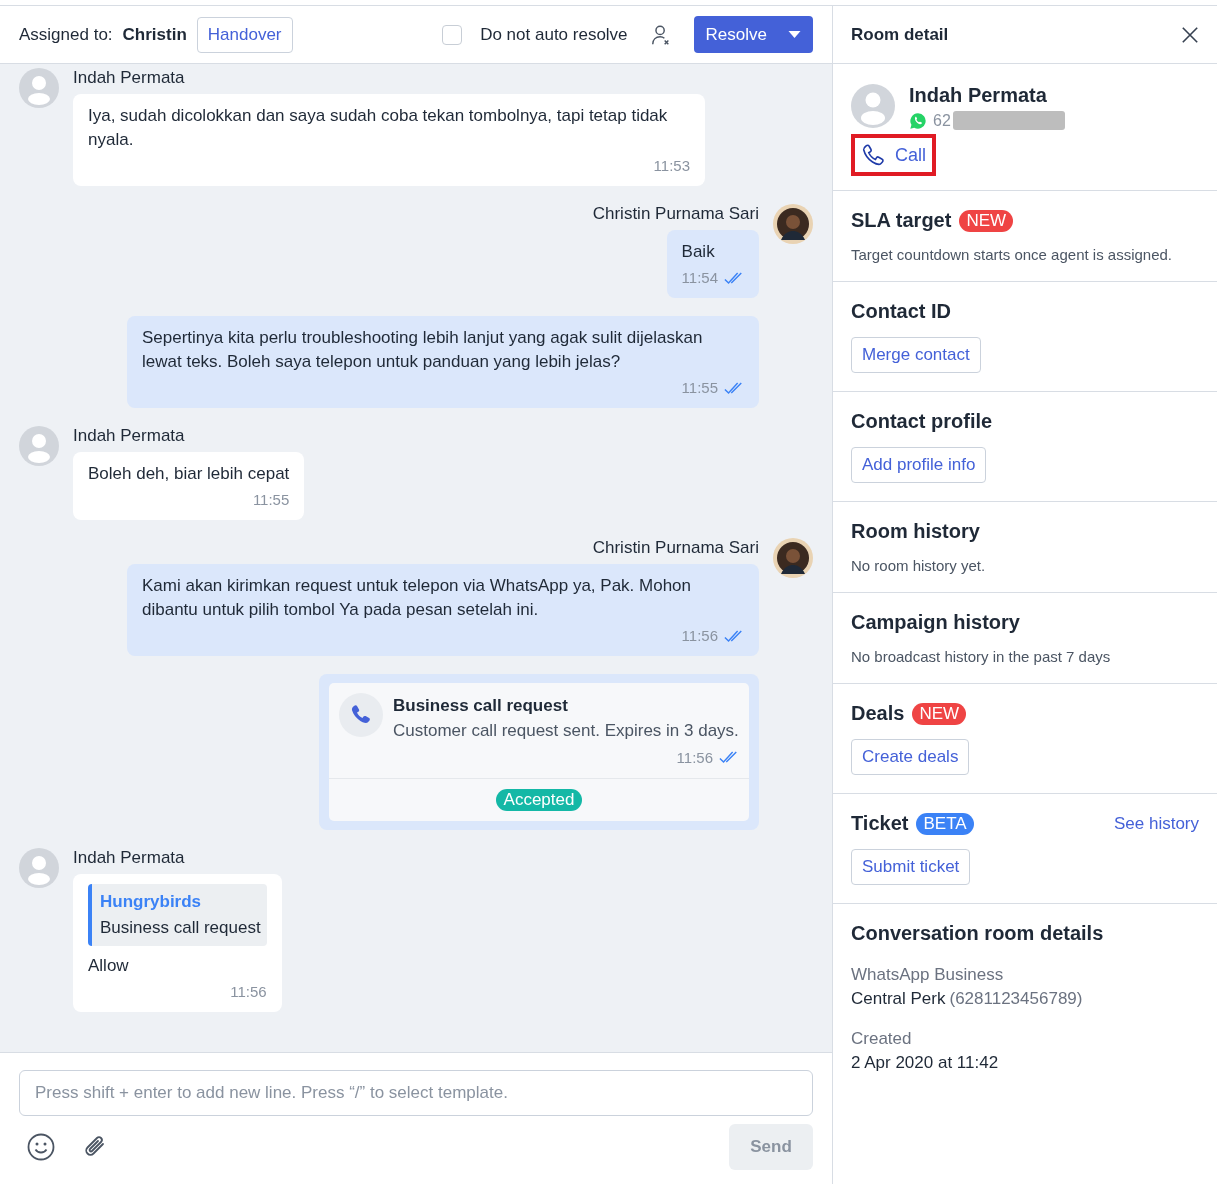 The image size is (1217, 1184). I want to click on message-time: 11:54, so click(699, 278).